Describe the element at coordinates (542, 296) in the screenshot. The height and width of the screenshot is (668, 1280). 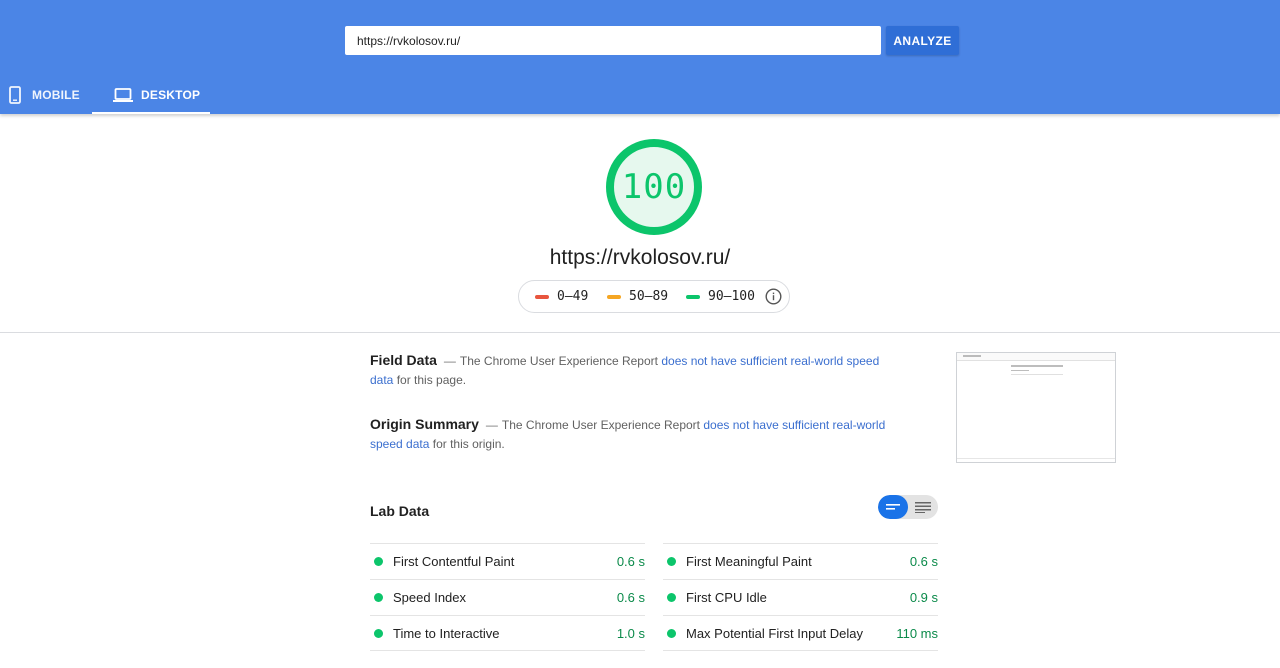
I see `legend-swatch-red` at that location.